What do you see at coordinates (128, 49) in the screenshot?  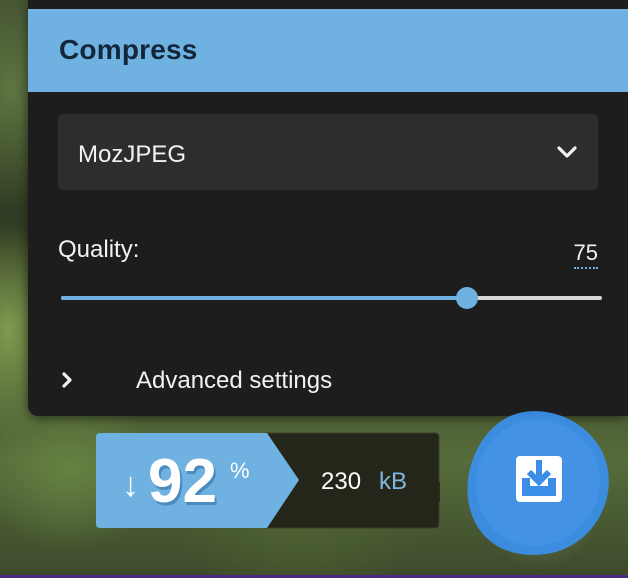 I see `panel-title: Compress` at bounding box center [128, 49].